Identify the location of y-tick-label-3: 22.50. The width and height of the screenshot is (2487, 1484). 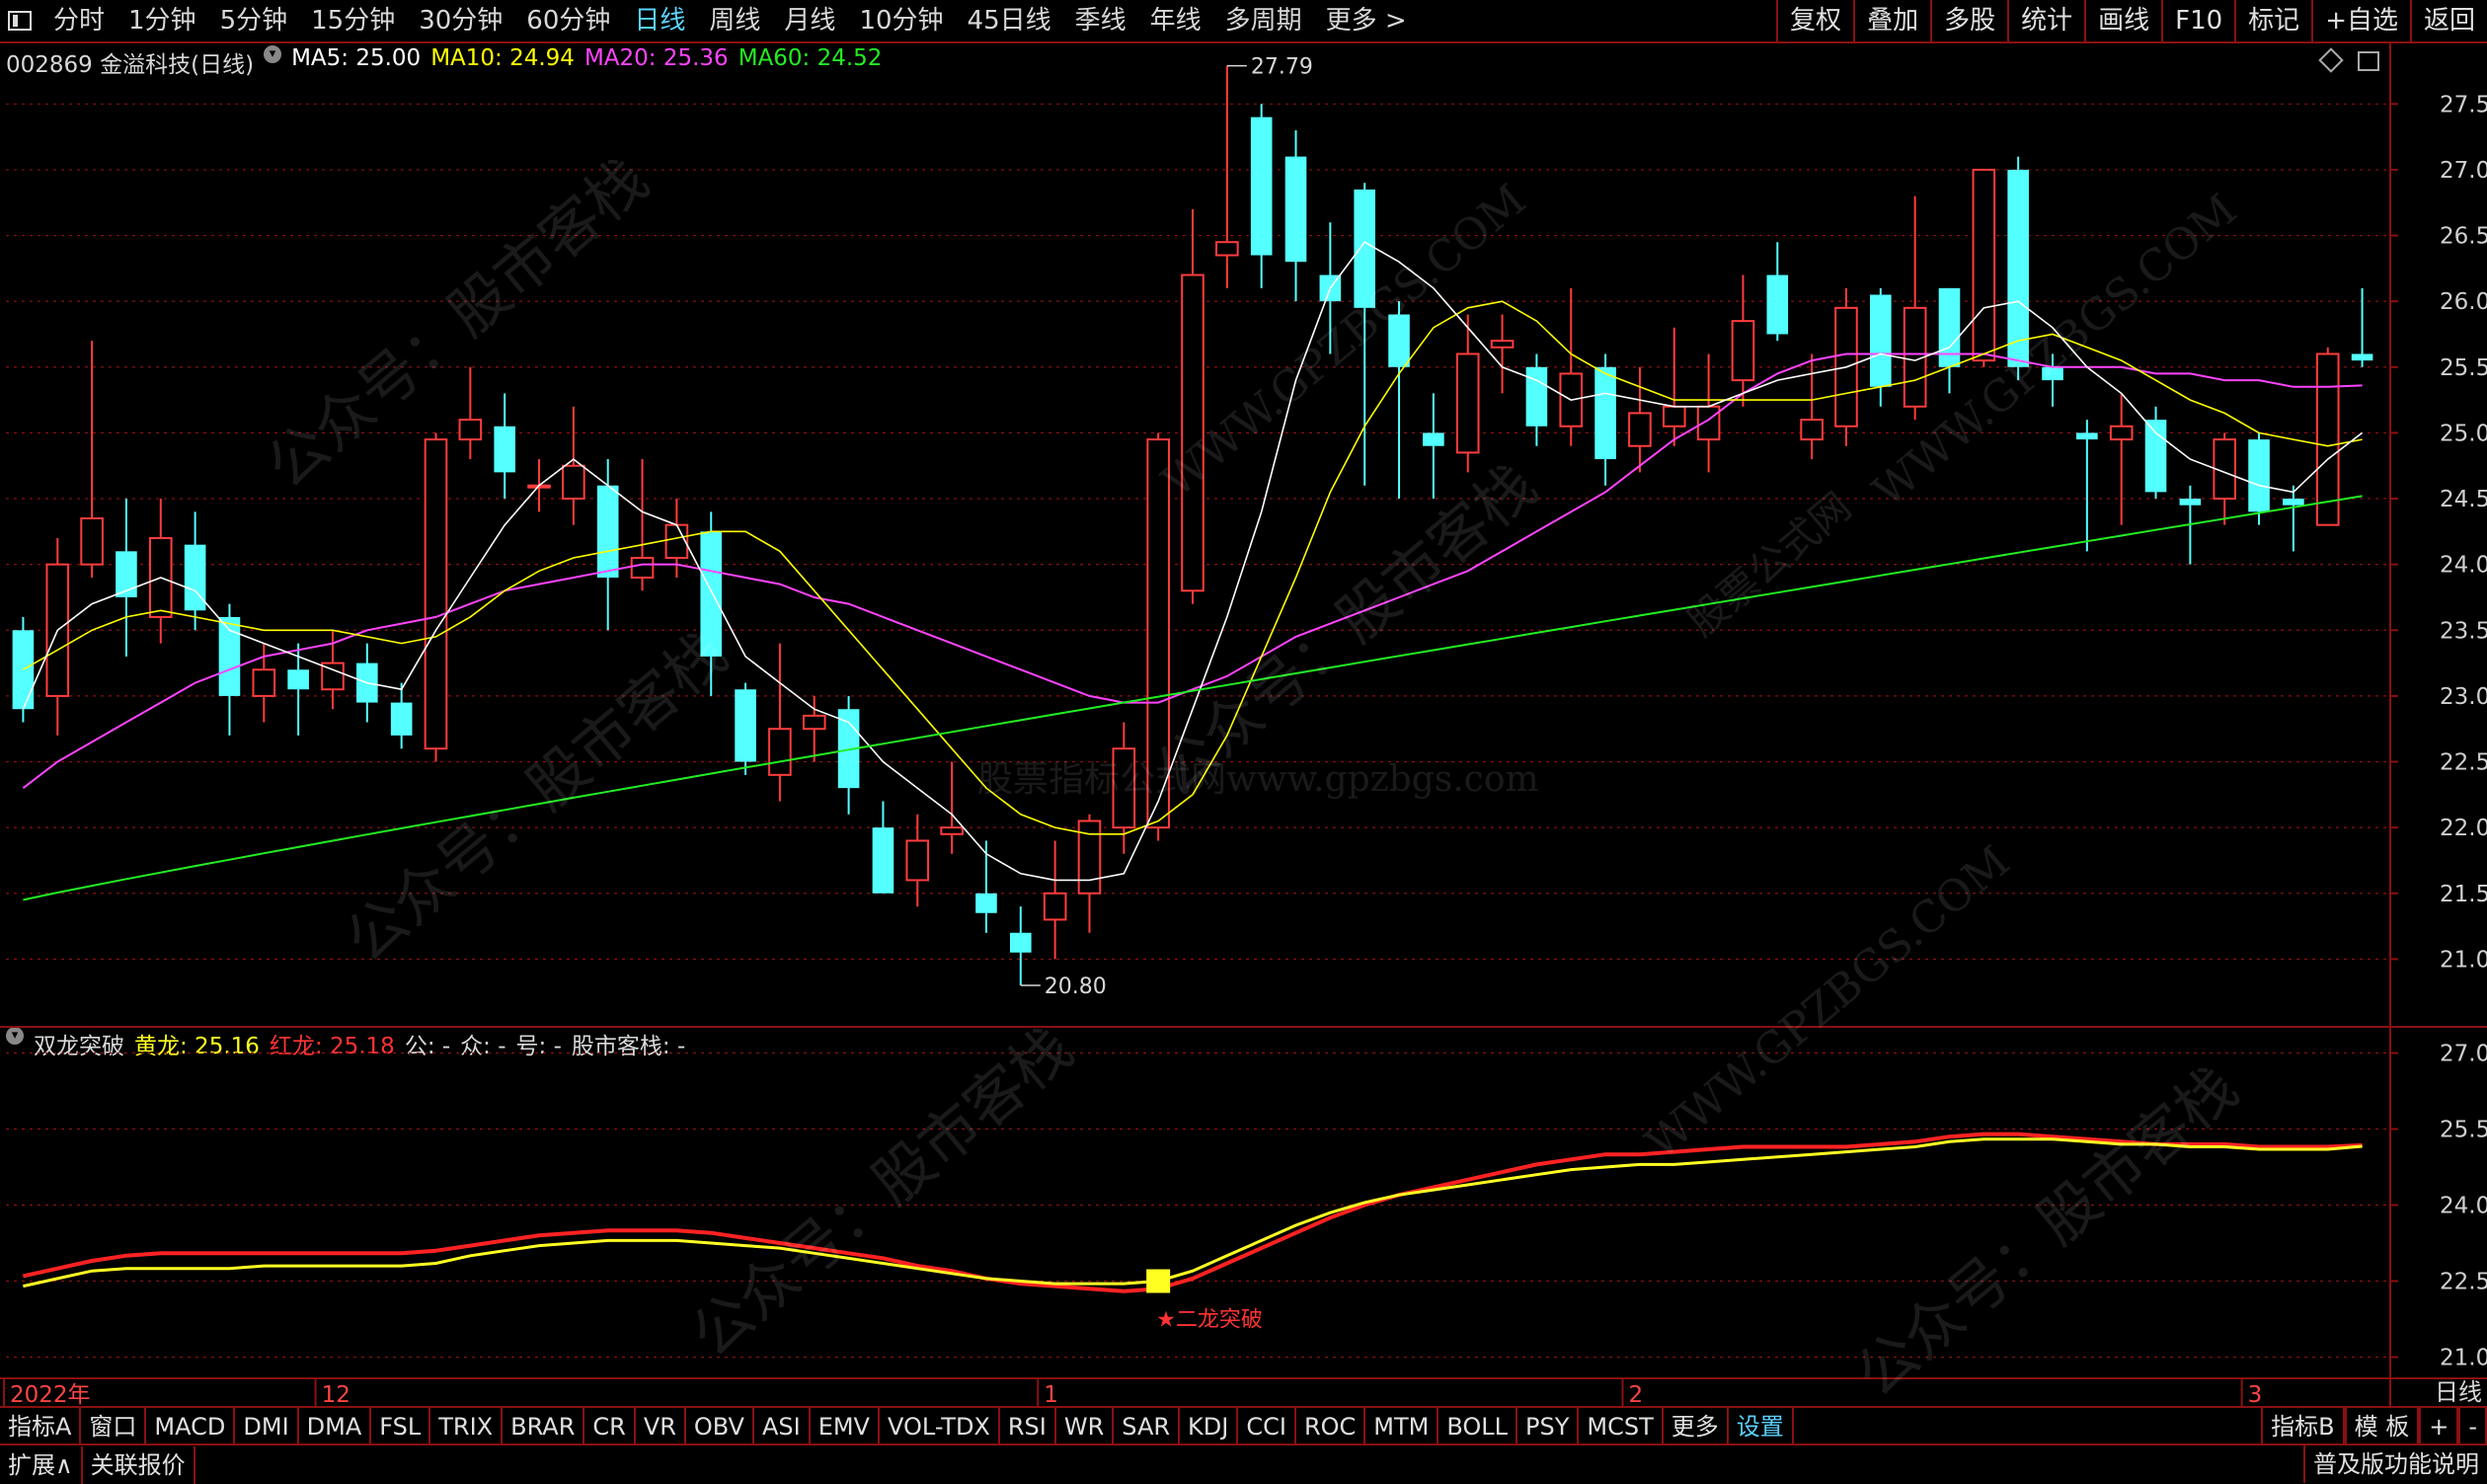
(2463, 763).